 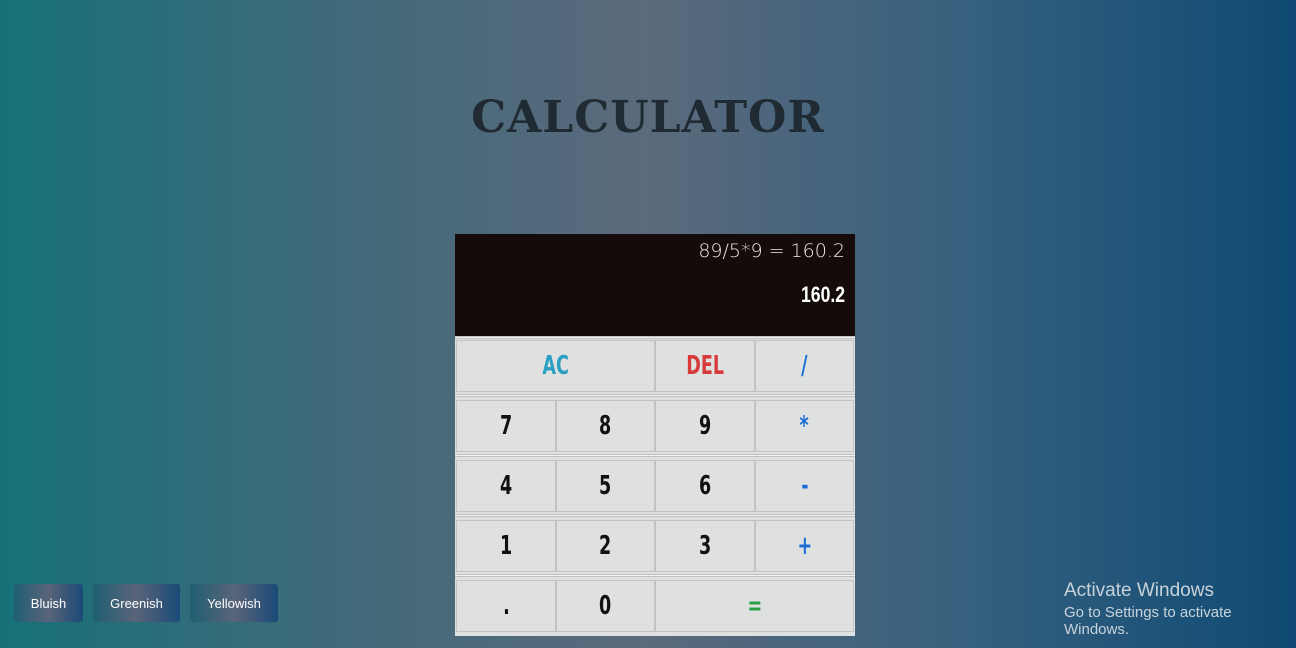 I want to click on delete-label: DEL, so click(x=705, y=366).